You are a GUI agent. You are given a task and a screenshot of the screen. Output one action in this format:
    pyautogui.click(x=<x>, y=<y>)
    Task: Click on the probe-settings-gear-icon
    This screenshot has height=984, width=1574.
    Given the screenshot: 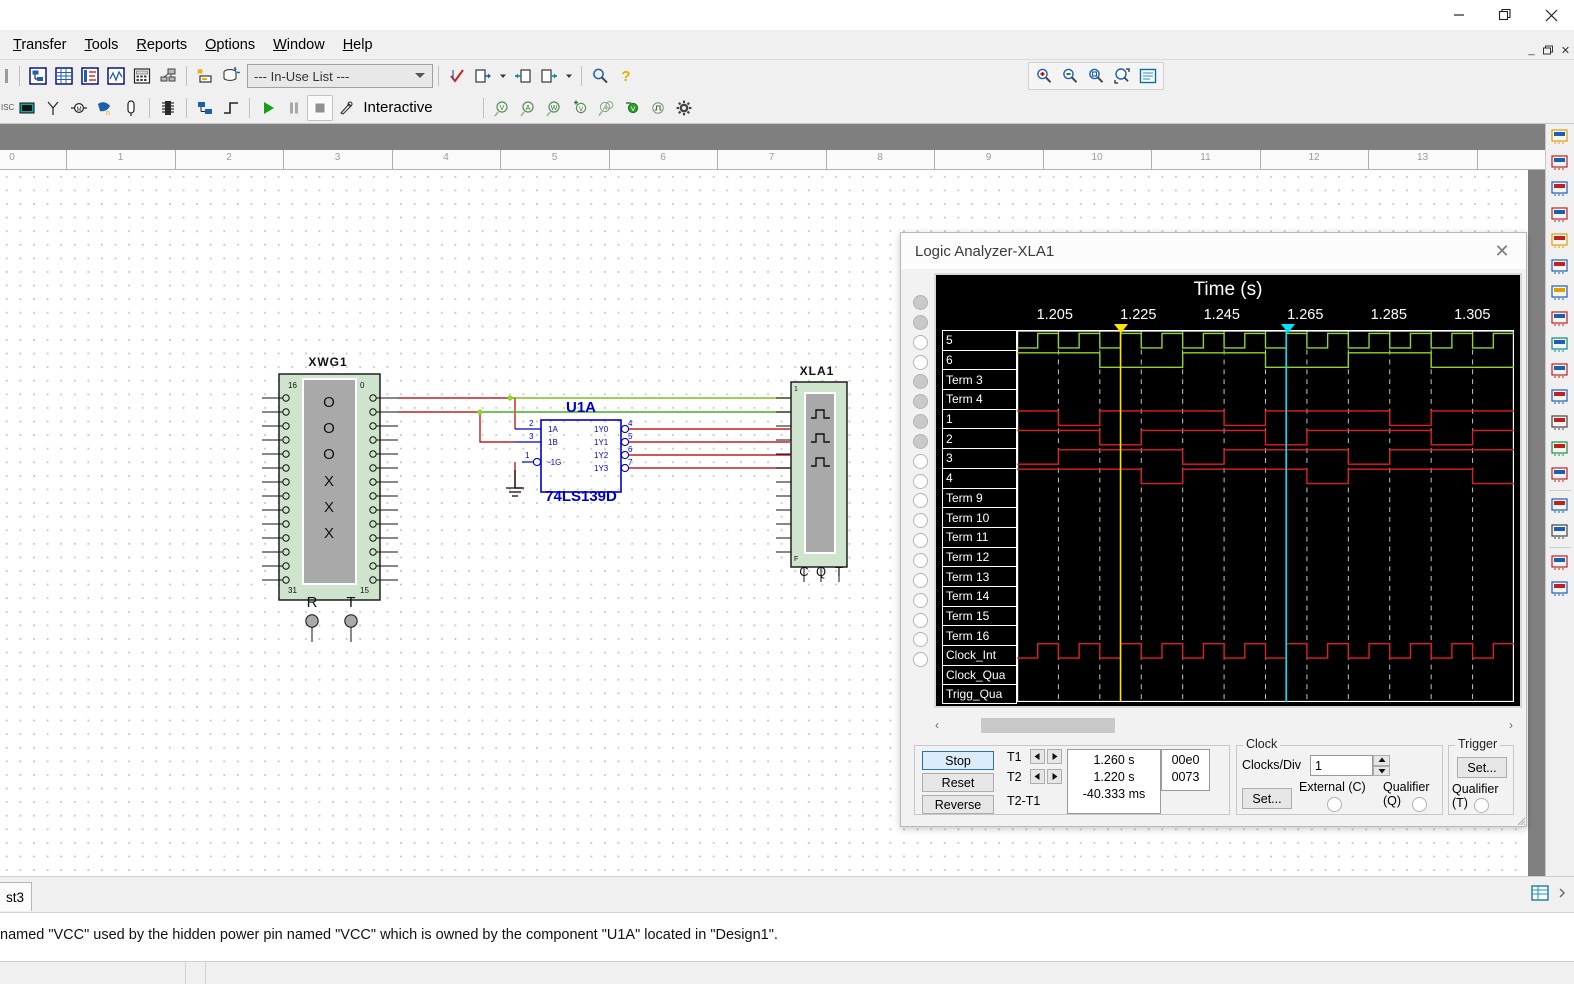 What is the action you would take?
    pyautogui.click(x=684, y=108)
    